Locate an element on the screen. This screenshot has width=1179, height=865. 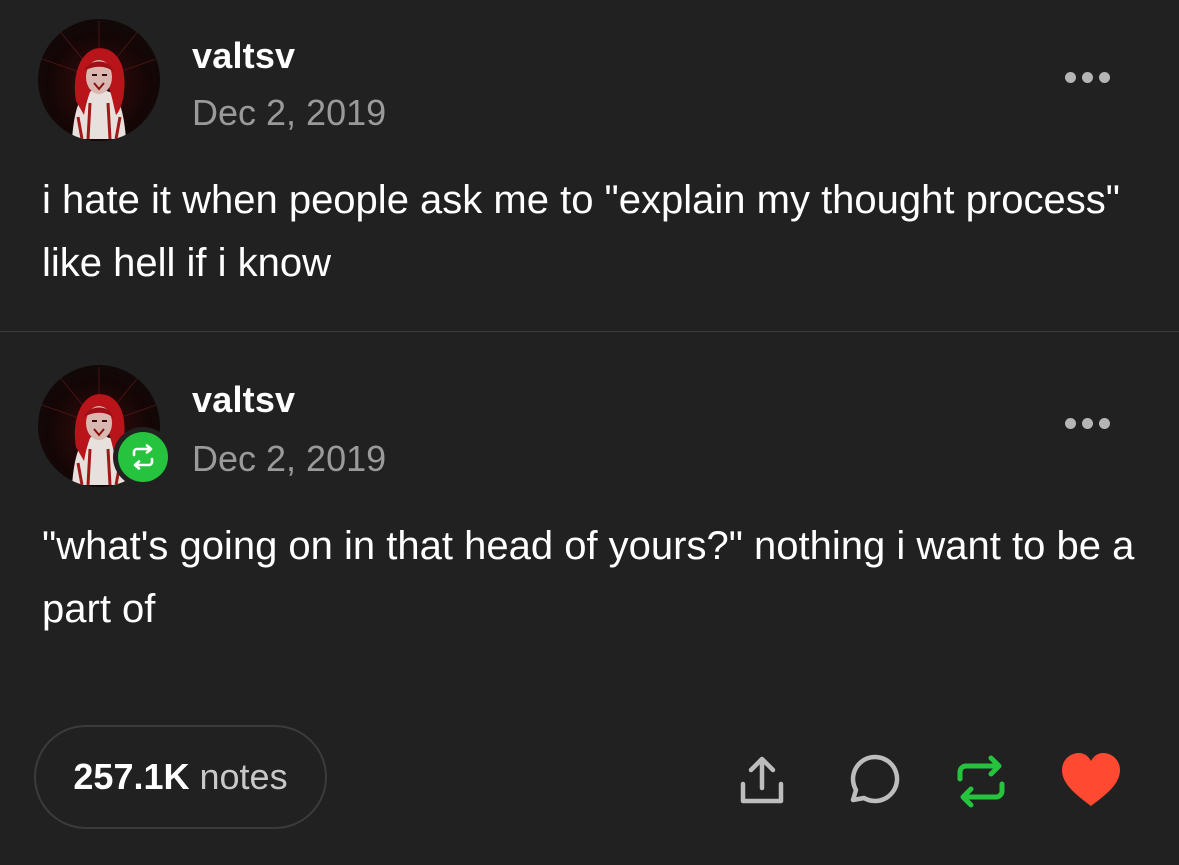
notes-button: 257.1K notes is located at coordinates (180, 777).